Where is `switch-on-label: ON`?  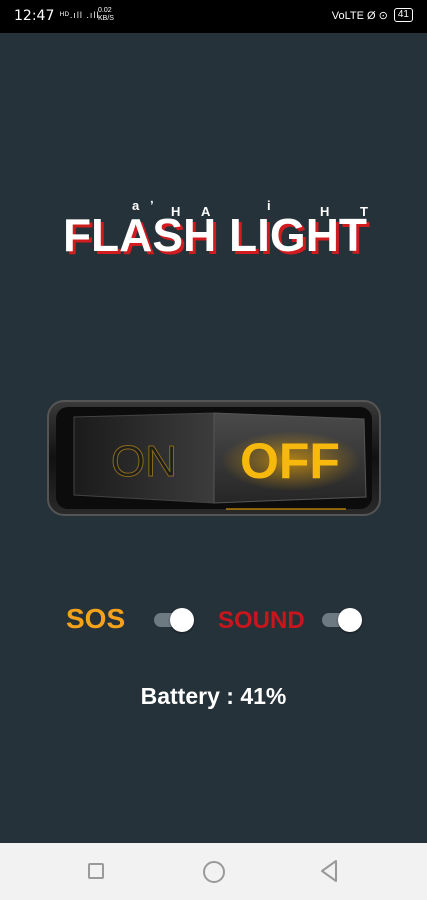
switch-on-label: ON is located at coordinates (144, 461).